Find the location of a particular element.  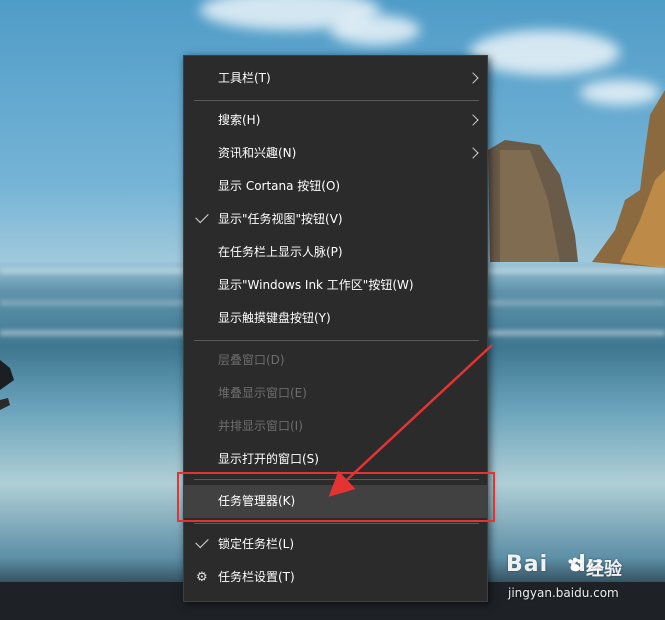

watermark-url: jingyan.baidu.com is located at coordinates (563, 593).